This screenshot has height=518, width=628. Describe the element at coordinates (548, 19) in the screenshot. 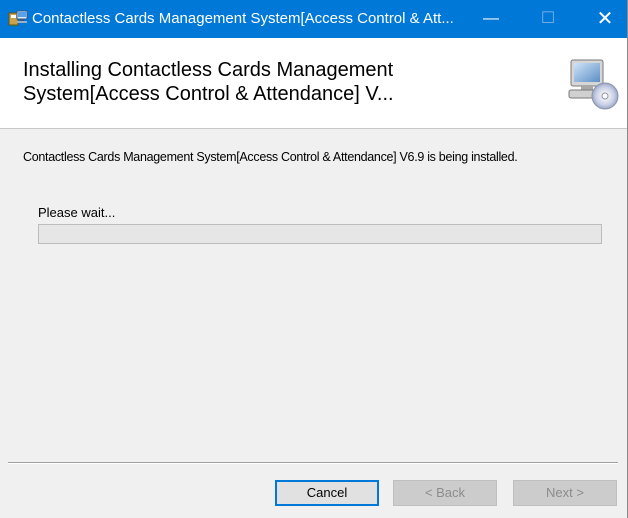

I see `maximize-button: ☐` at that location.